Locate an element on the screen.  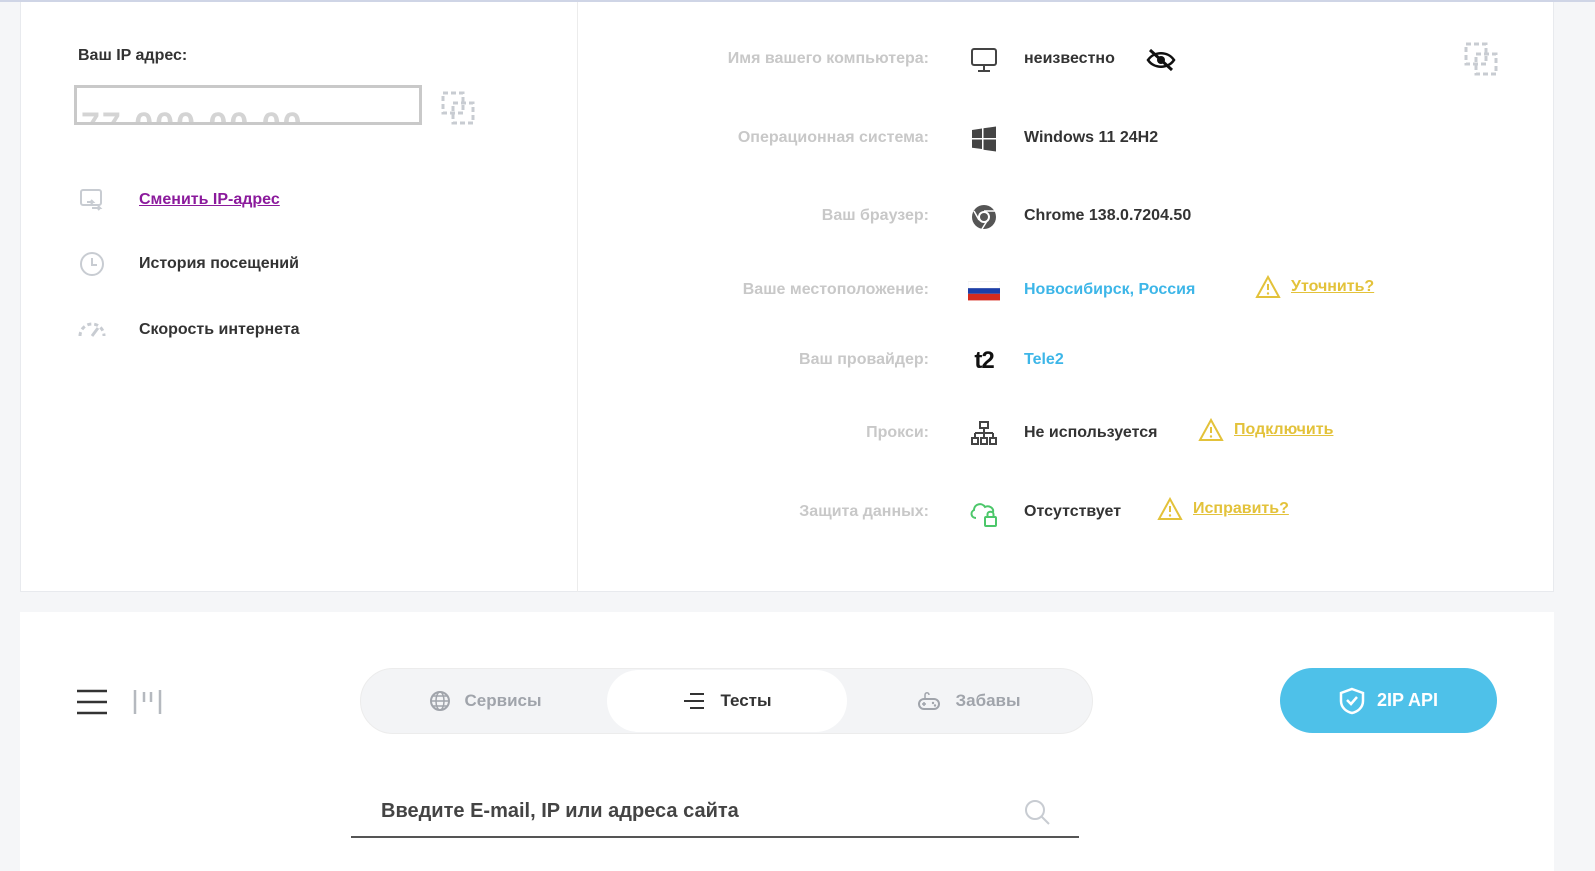
info-row-proxy: Прокси: Не используется Подключить is located at coordinates (1066, 434).